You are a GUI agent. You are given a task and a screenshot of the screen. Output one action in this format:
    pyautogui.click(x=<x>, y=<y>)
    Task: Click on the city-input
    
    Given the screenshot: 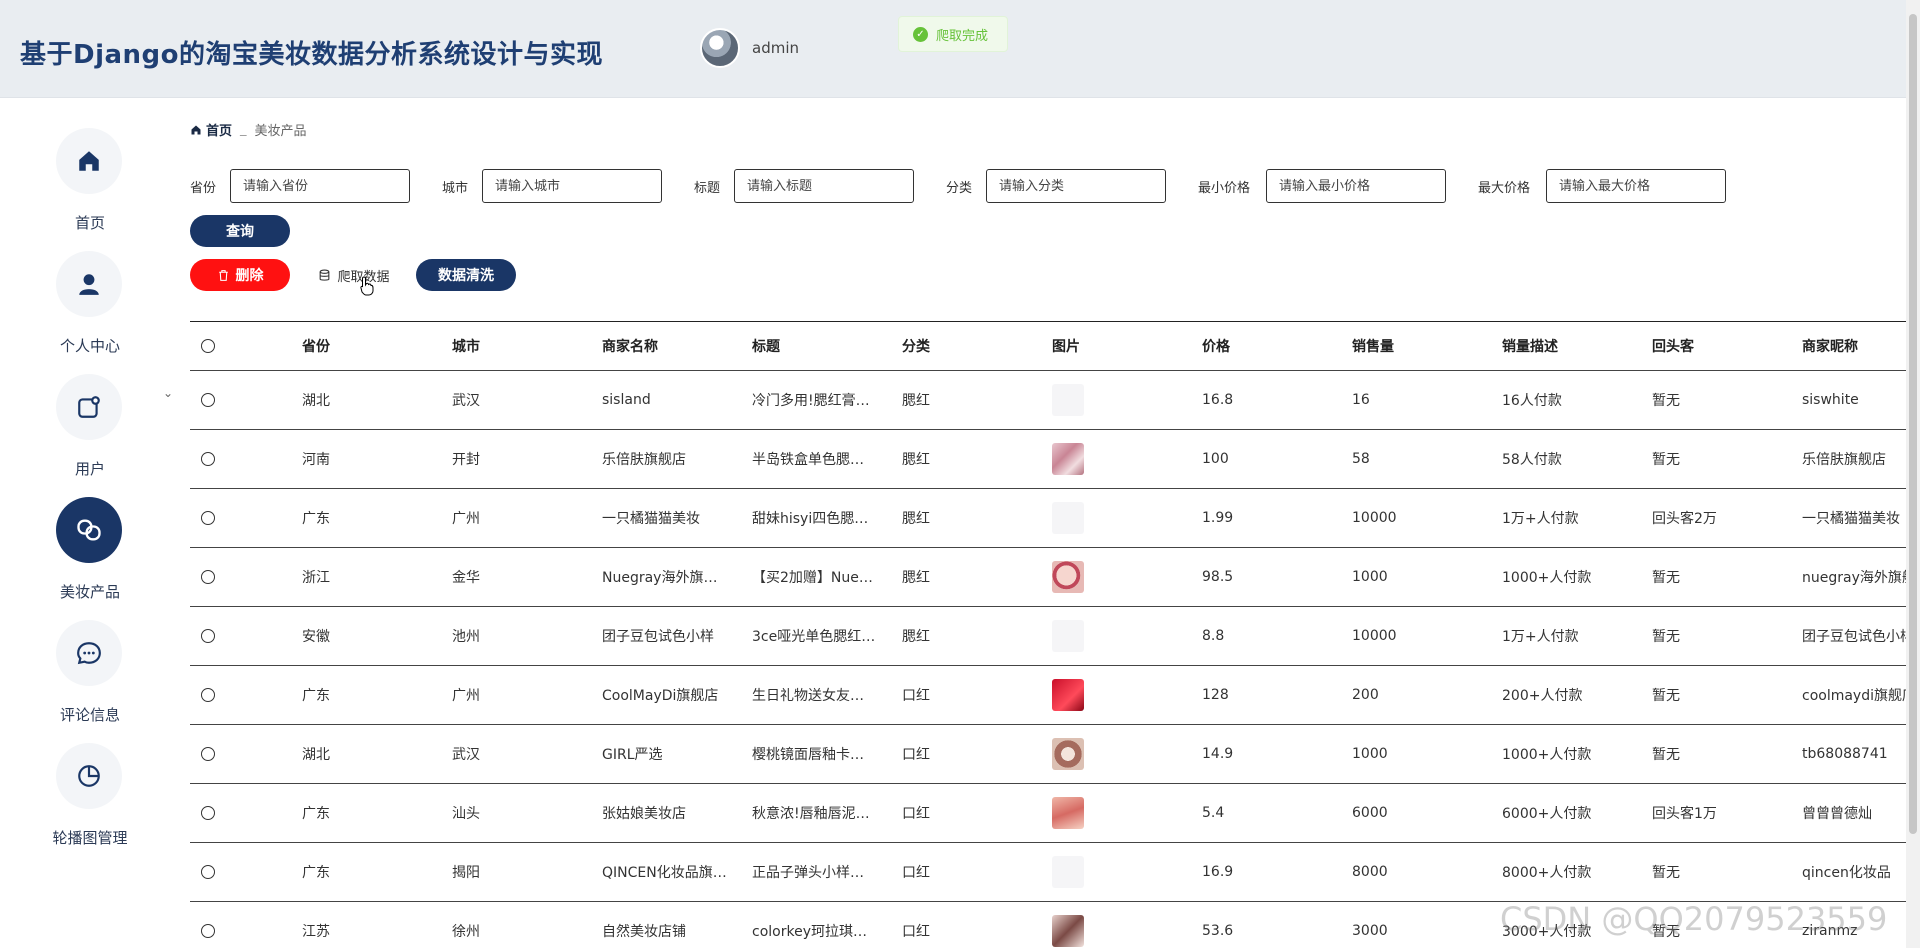 What is the action you would take?
    pyautogui.click(x=572, y=186)
    